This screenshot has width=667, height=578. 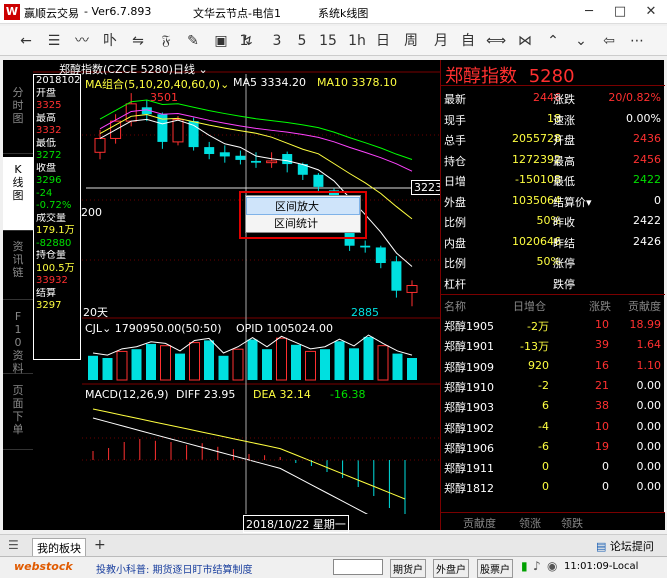 What do you see at coordinates (357, 41) in the screenshot?
I see `toolbar-period-1h-button: 1h` at bounding box center [357, 41].